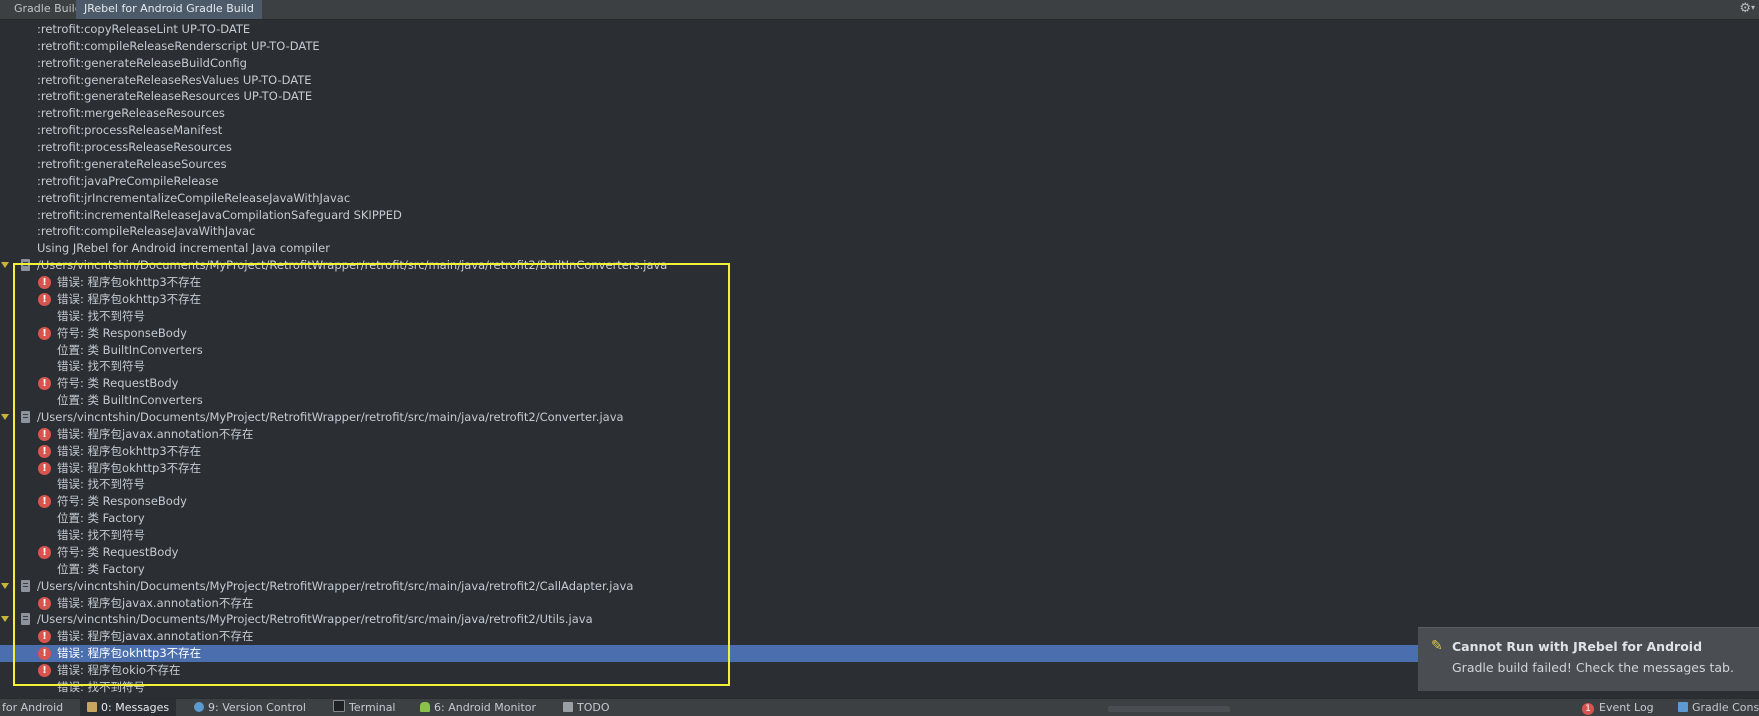 The image size is (1759, 716). I want to click on log-line: :retrofit:generateReleaseSources, so click(879, 164).